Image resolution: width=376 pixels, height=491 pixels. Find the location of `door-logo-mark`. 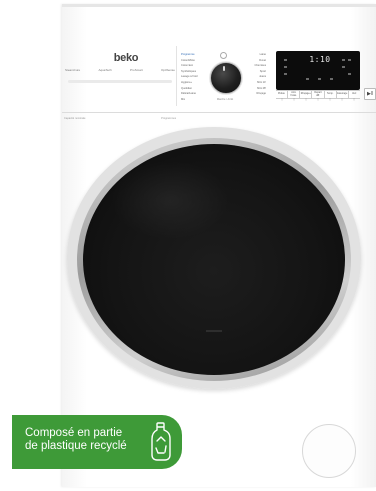

door-logo-mark is located at coordinates (214, 331).